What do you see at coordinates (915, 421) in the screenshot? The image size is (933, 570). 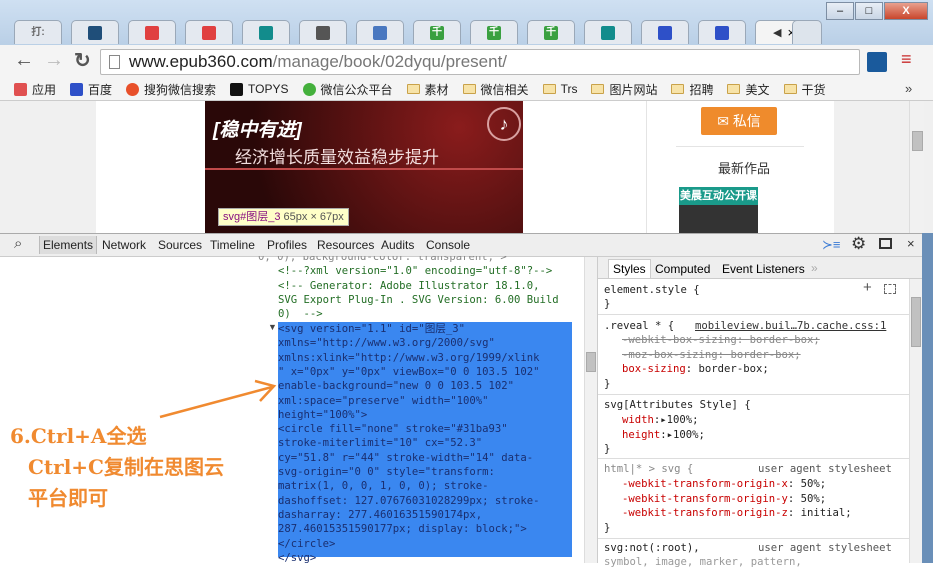 I see `styles-scrollbar` at bounding box center [915, 421].